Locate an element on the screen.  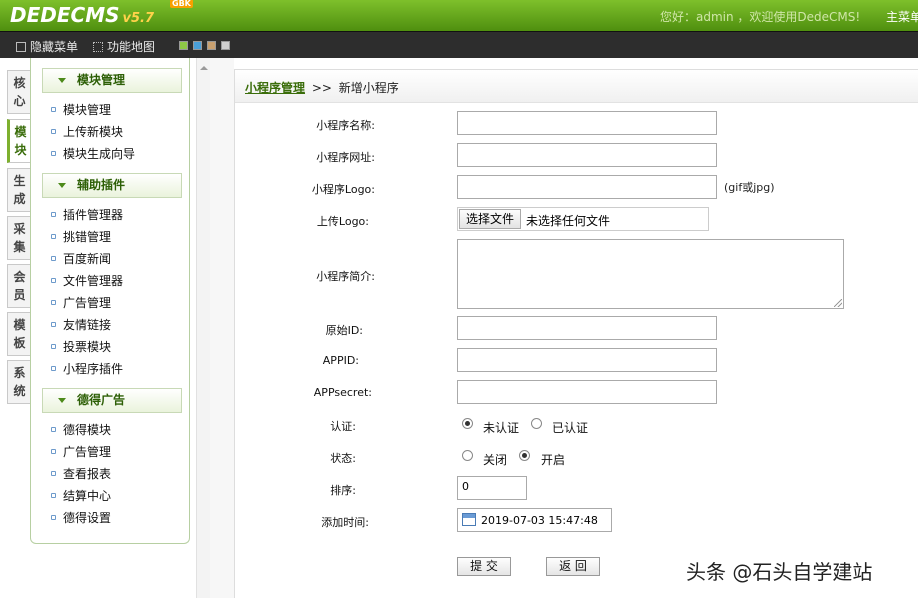
verify-unverified-radio is located at coordinates (467, 423).